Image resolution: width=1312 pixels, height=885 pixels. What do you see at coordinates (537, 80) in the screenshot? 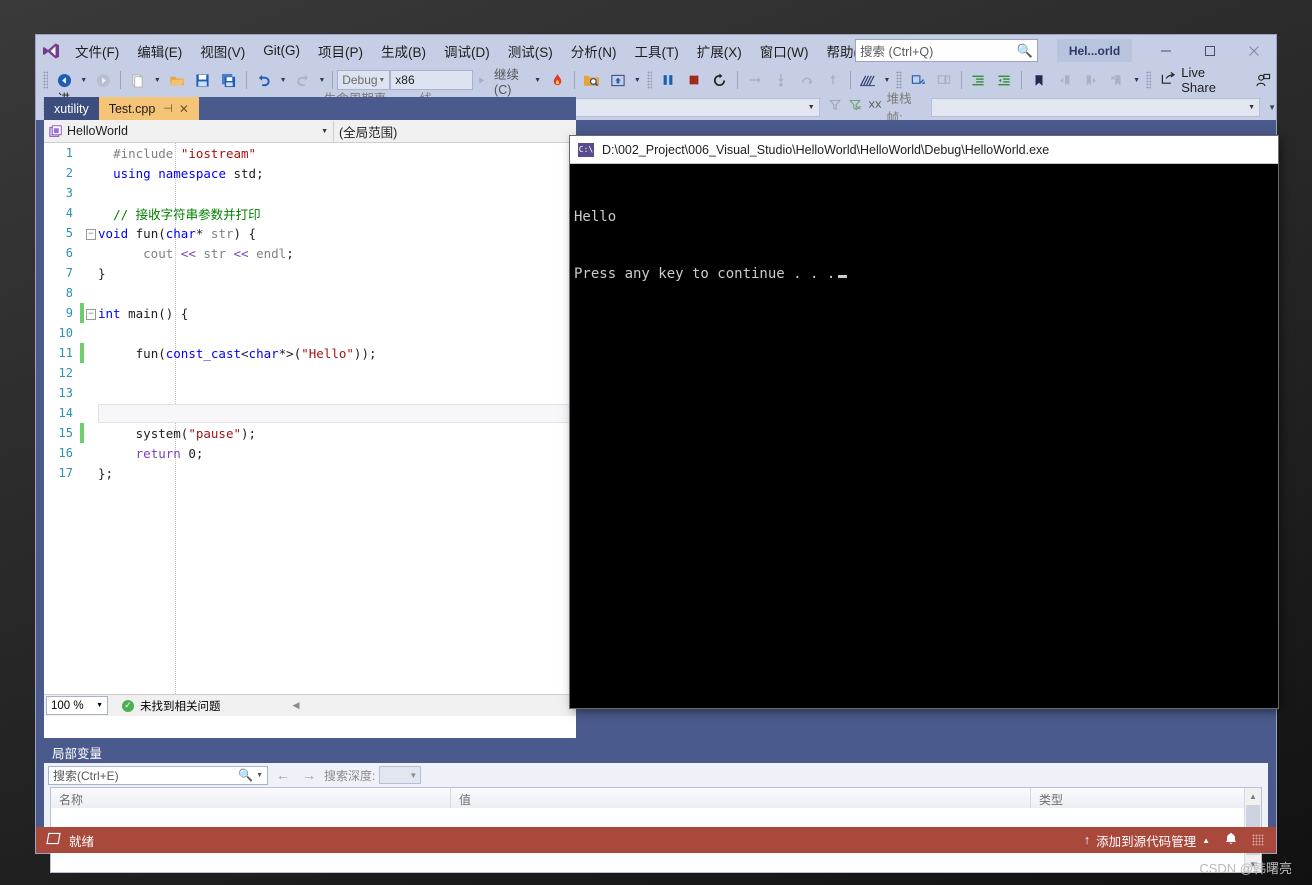
I see `continue-dropdown: ▼` at bounding box center [537, 80].